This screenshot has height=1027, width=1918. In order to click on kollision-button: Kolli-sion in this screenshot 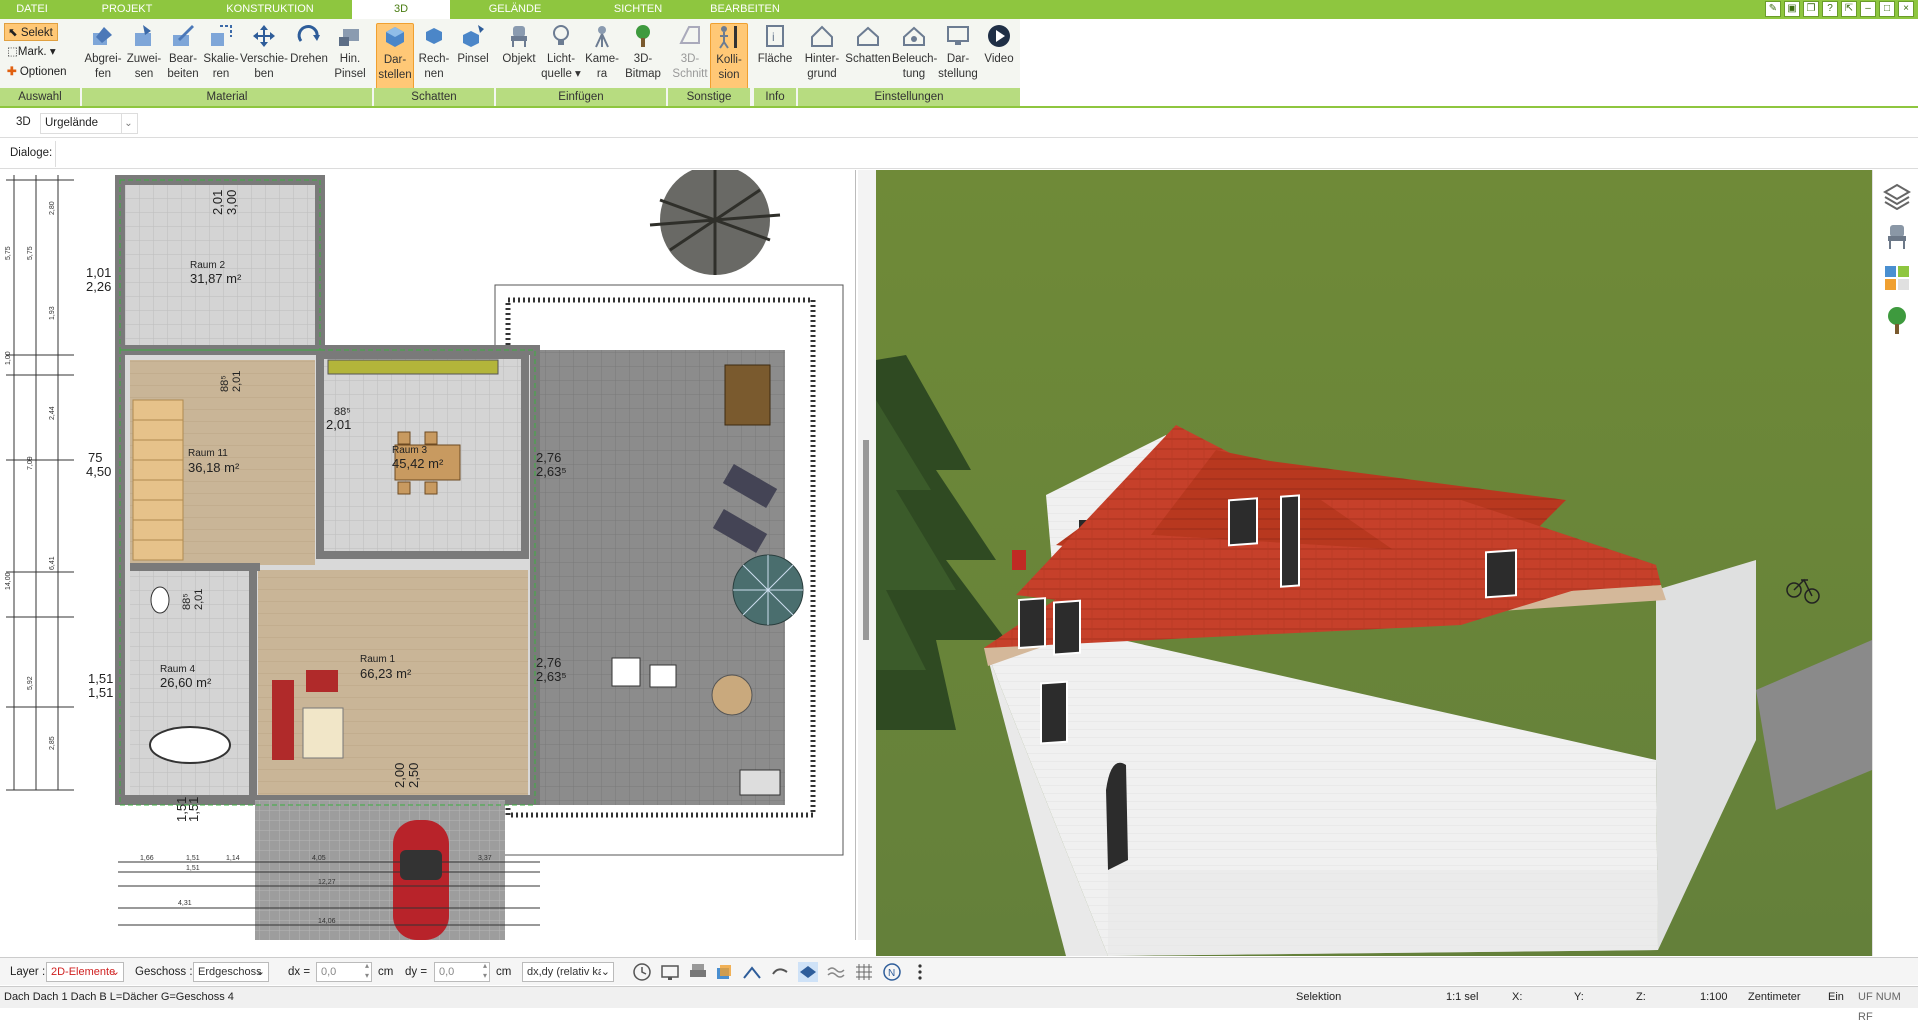, I will do `click(729, 56)`.